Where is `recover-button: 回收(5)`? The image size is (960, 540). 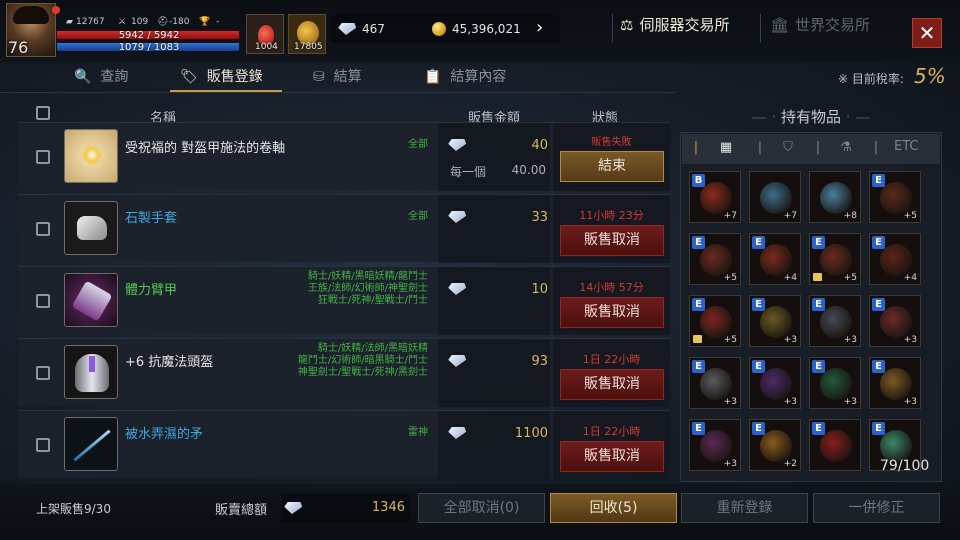
recover-button: 回收(5) is located at coordinates (613, 508).